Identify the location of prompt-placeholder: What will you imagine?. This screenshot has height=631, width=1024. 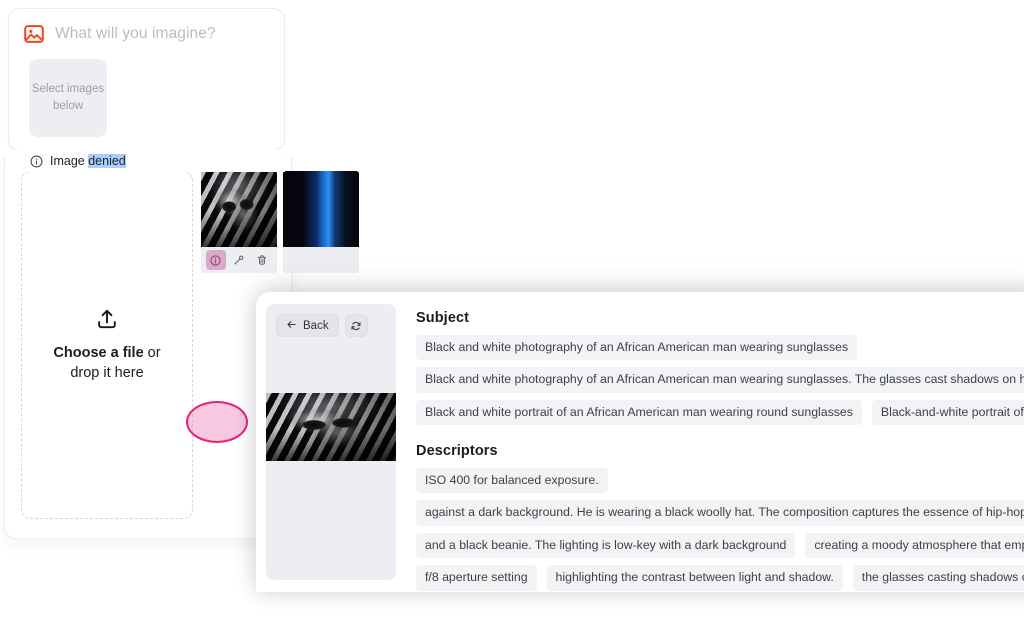
(135, 33).